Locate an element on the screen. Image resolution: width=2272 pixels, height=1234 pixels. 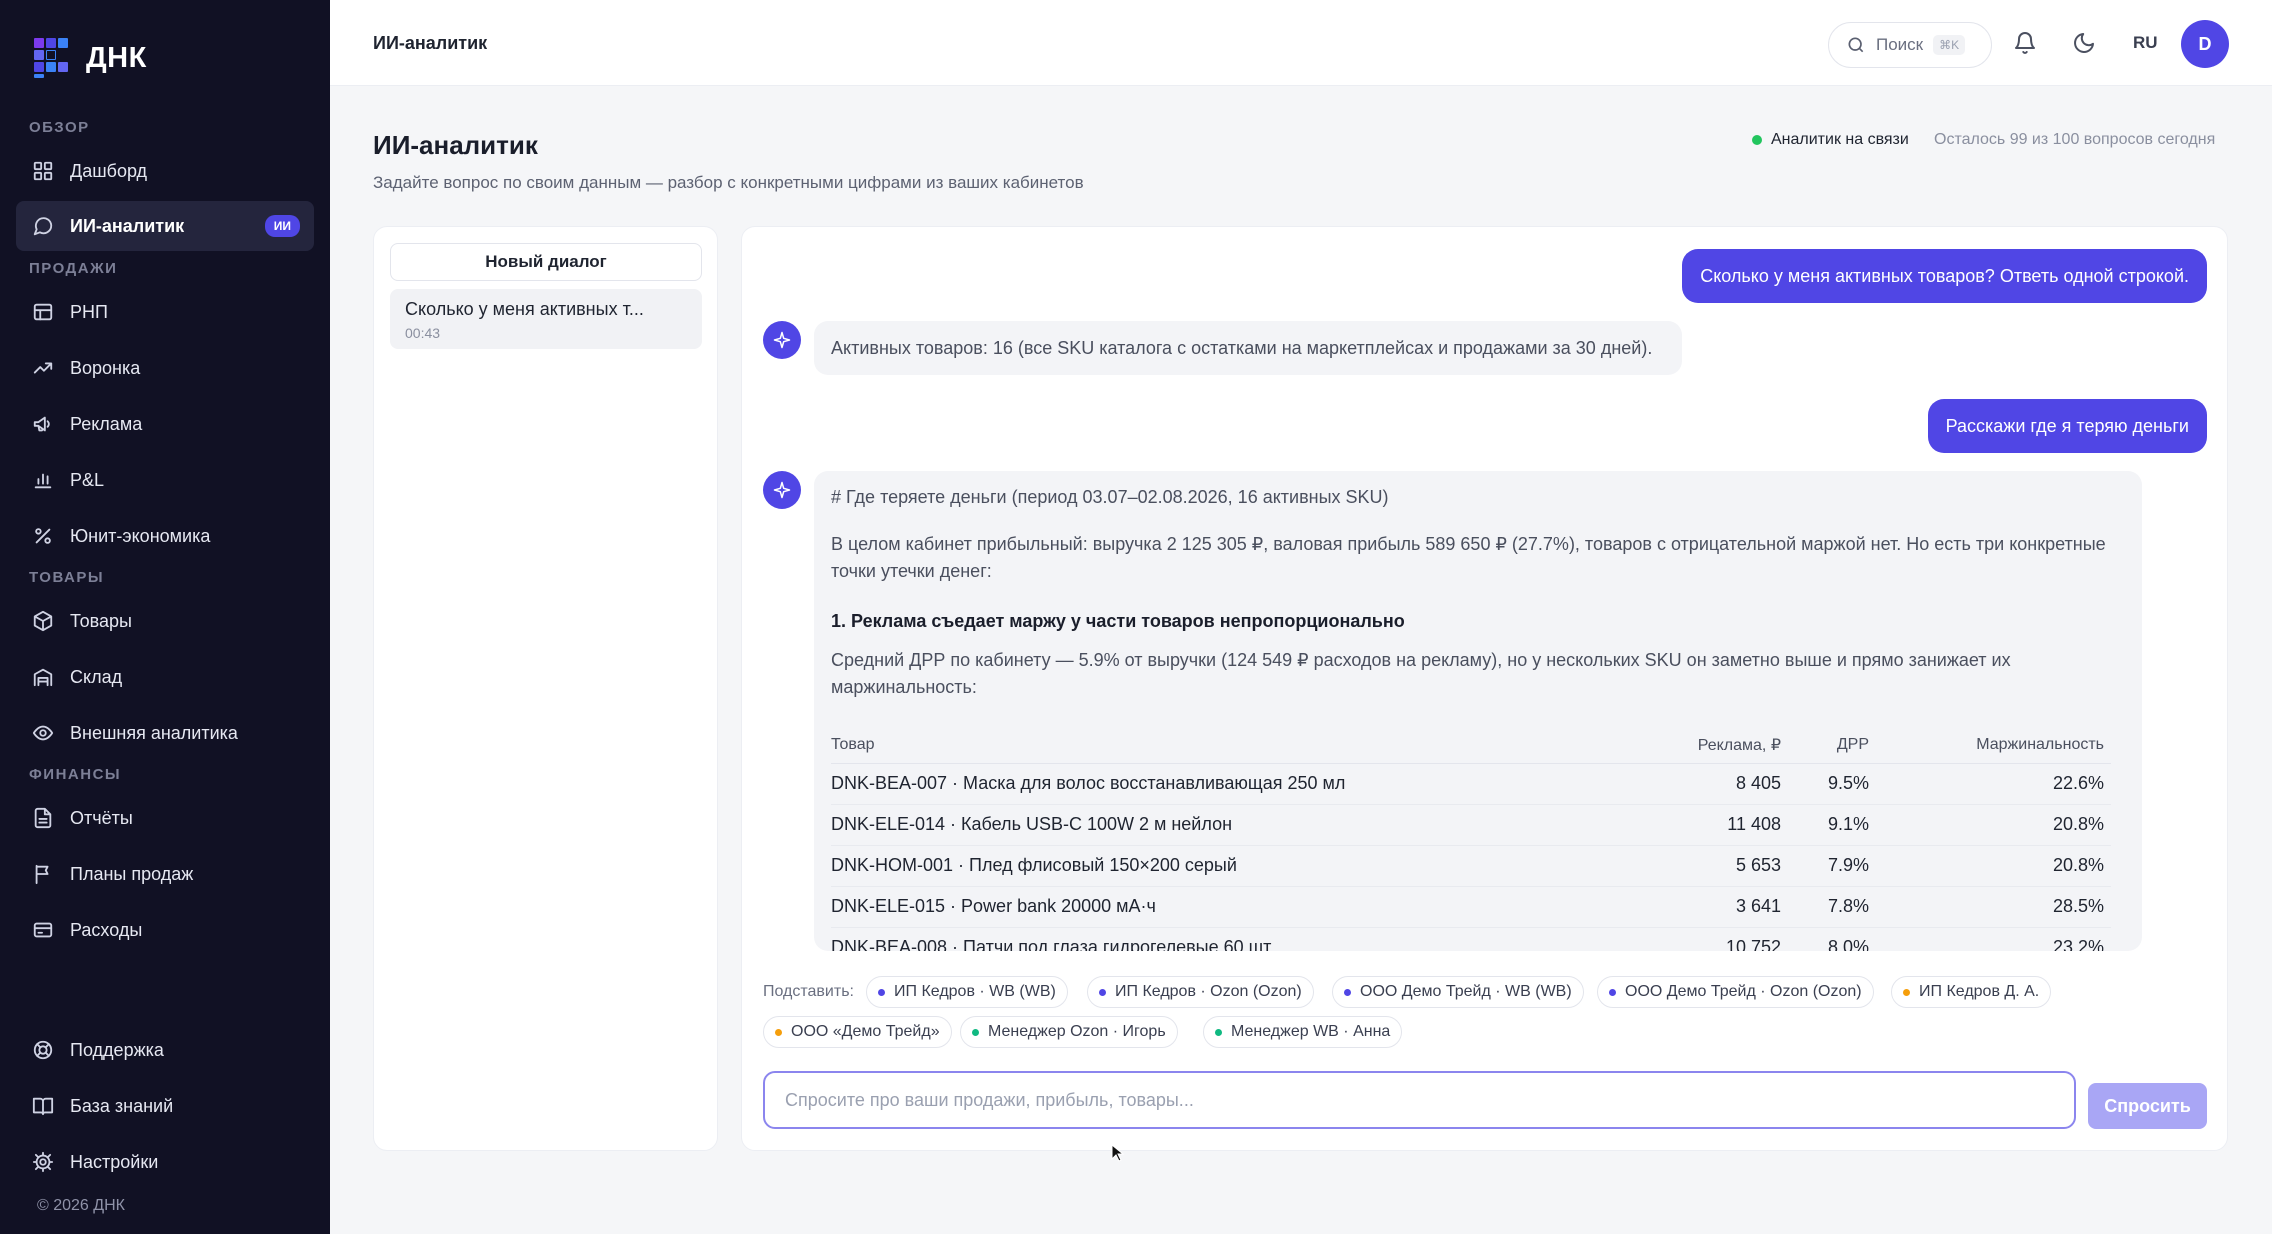
sidebar-item-support: Поддержка is located at coordinates (165, 1050).